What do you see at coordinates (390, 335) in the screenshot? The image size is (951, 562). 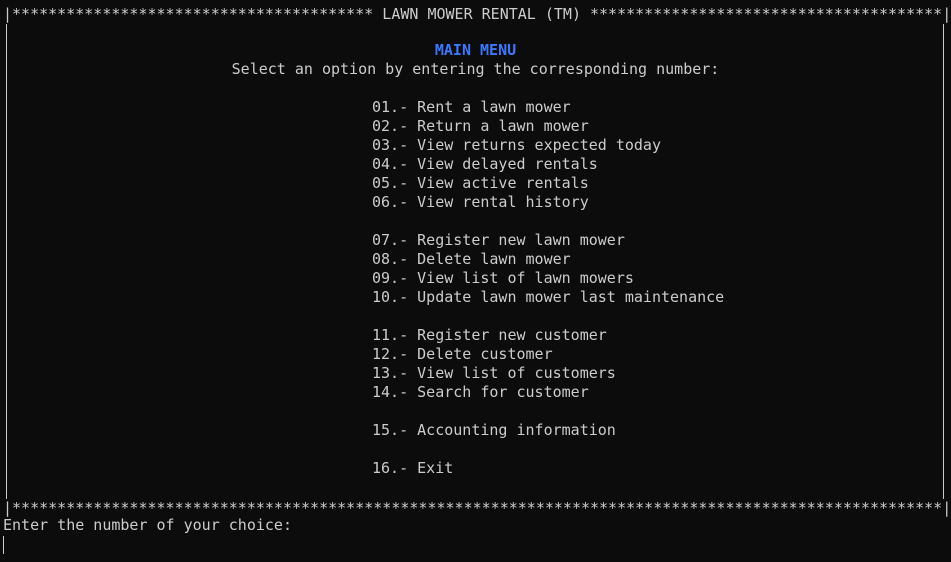 I see `menu-item-number: 11.-` at bounding box center [390, 335].